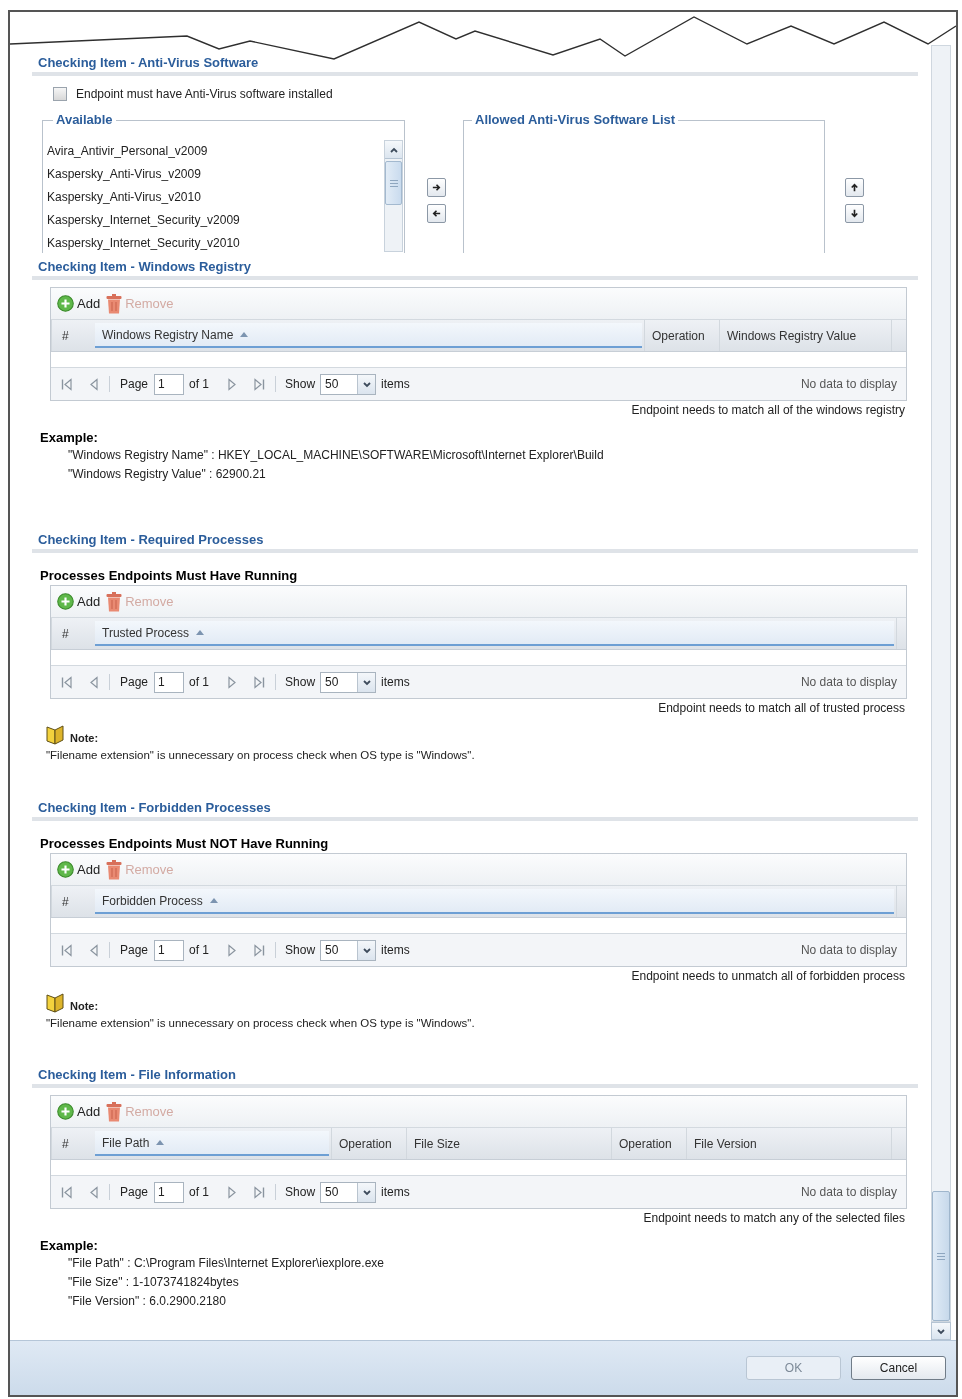  I want to click on example-line: "File Size" : 1-1073741824bytes, so click(153, 1282).